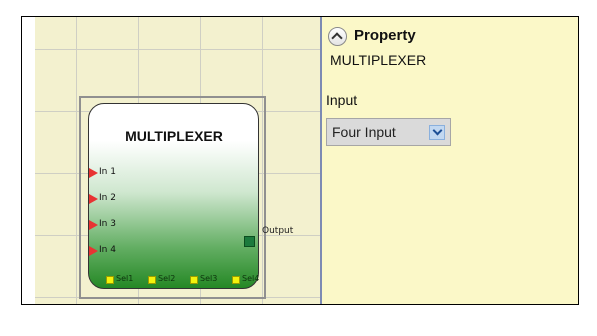  What do you see at coordinates (174, 136) in the screenshot?
I see `block-title: MULTIPLEXER` at bounding box center [174, 136].